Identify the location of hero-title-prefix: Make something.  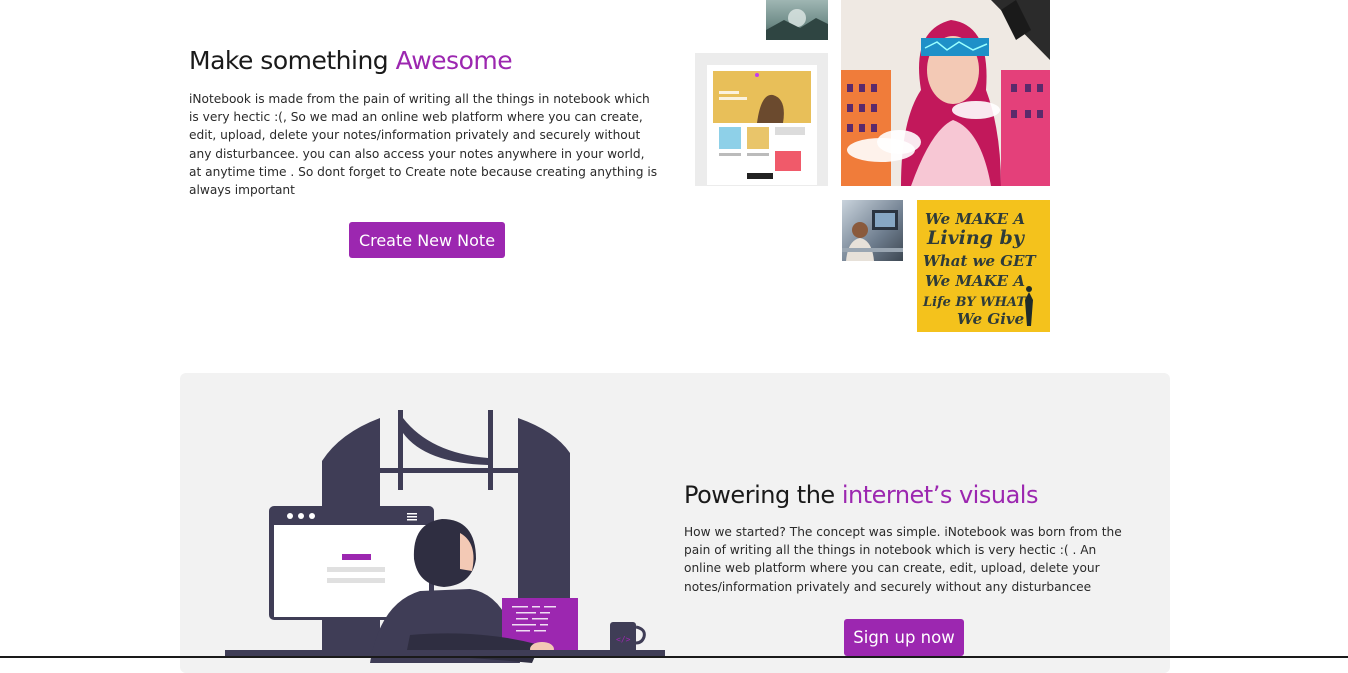
(292, 60).